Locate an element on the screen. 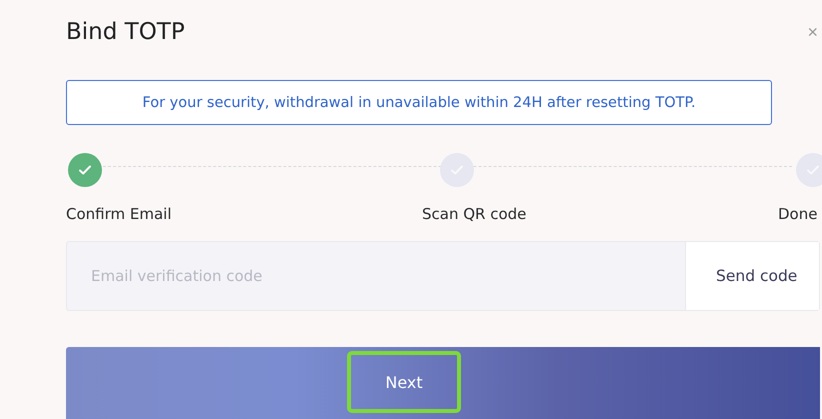  next-button: Next is located at coordinates (404, 382).